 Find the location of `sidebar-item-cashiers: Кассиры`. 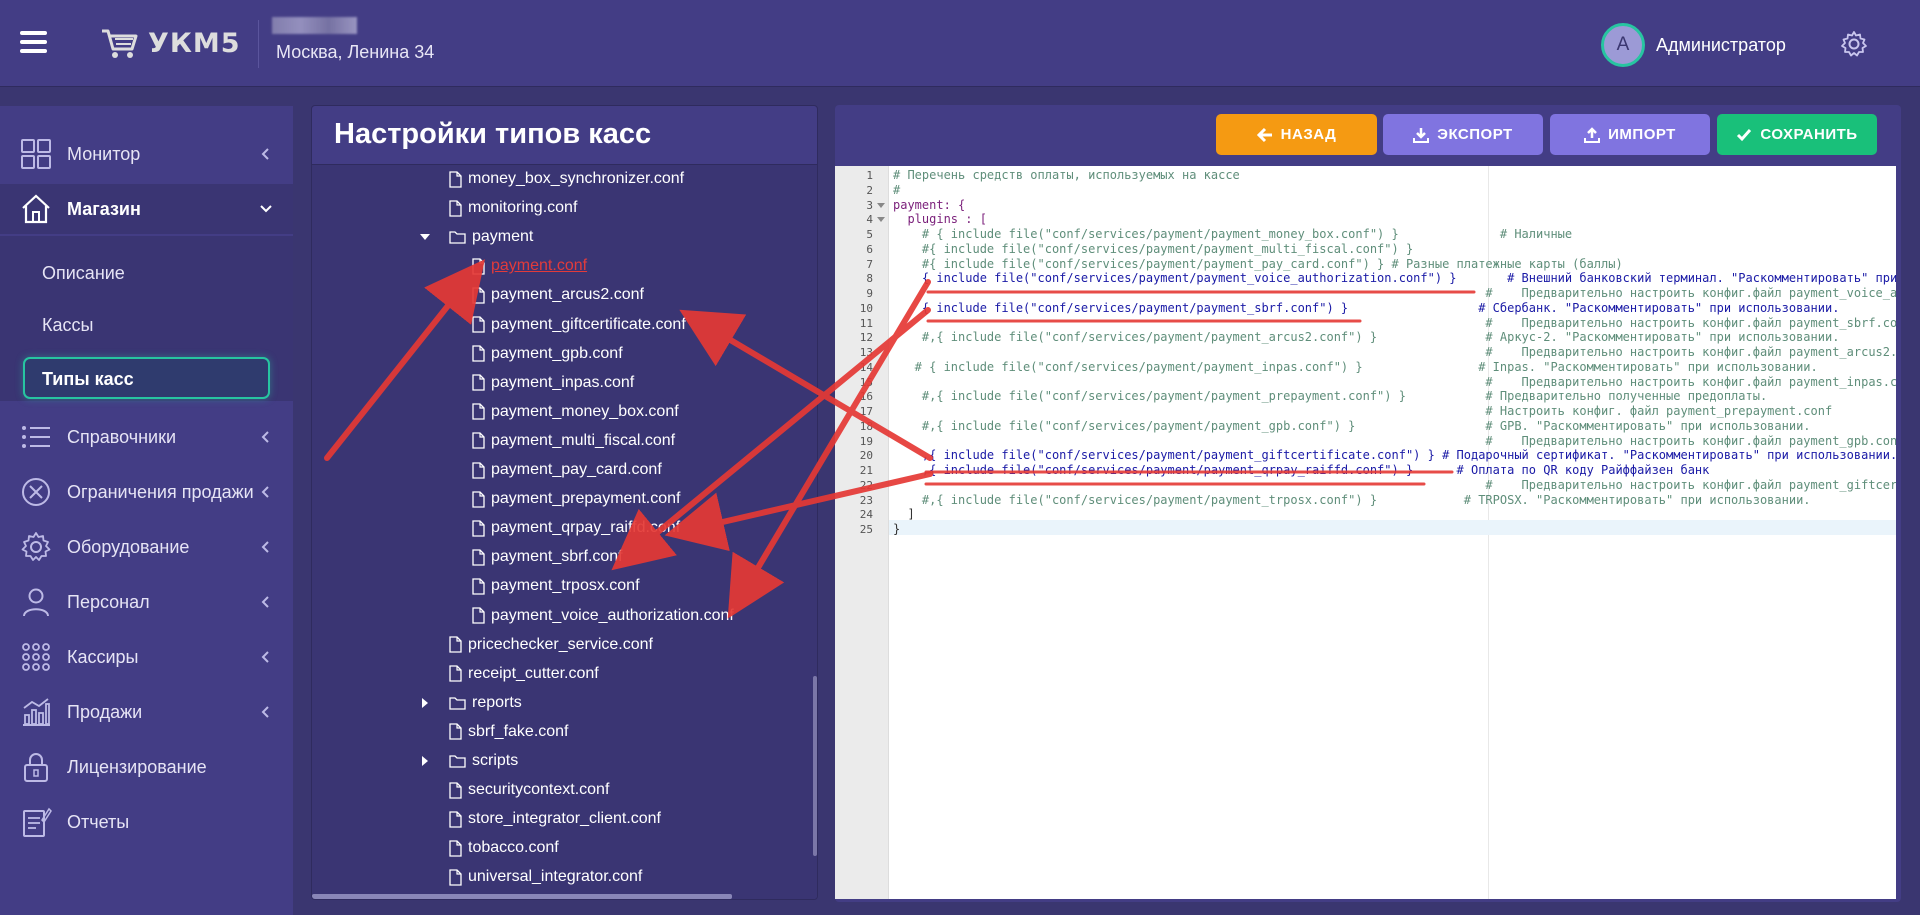

sidebar-item-cashiers: Кассиры is located at coordinates (146, 657).